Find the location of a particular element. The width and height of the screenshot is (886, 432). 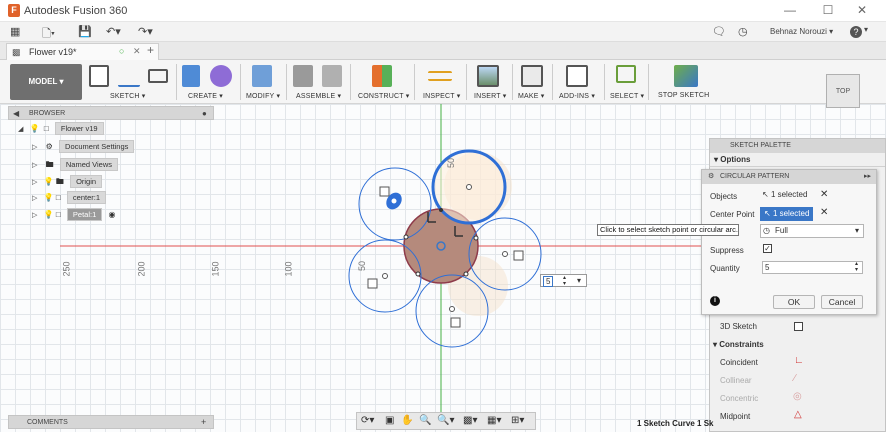

clear-center-icon: ✕ is located at coordinates (824, 212).